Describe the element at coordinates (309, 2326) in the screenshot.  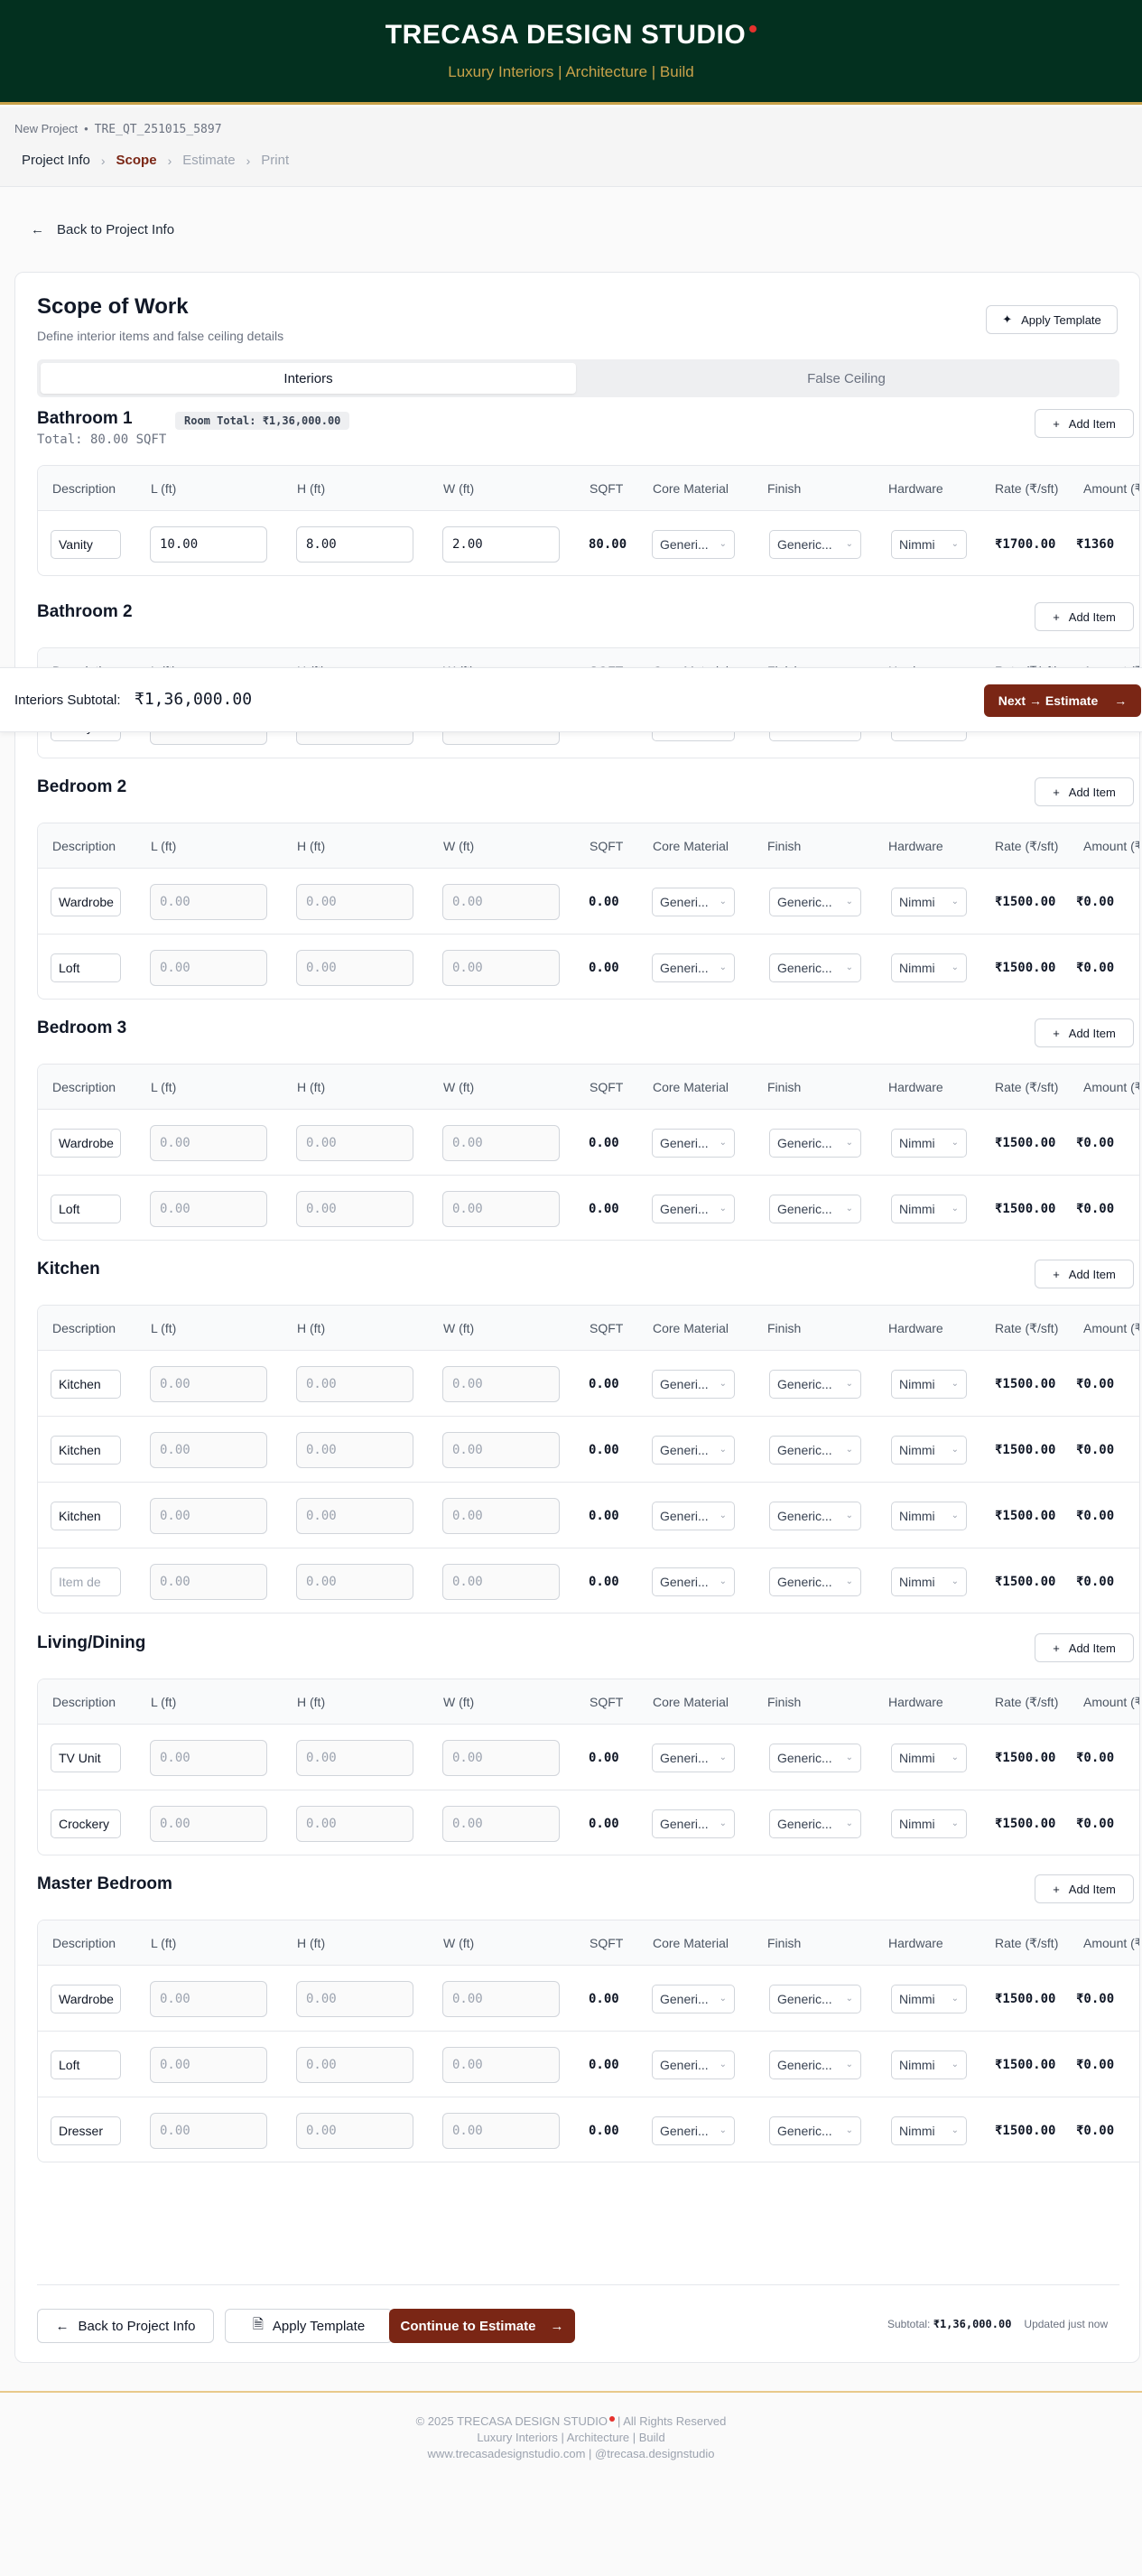
I see `apply-template-footer-button: 🗎 Apply Template` at that location.